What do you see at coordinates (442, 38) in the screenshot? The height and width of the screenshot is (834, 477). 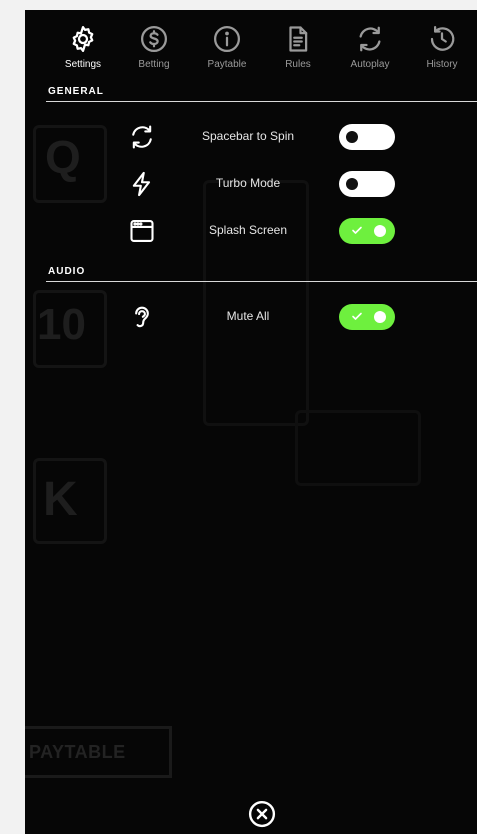 I see `history-icon` at bounding box center [442, 38].